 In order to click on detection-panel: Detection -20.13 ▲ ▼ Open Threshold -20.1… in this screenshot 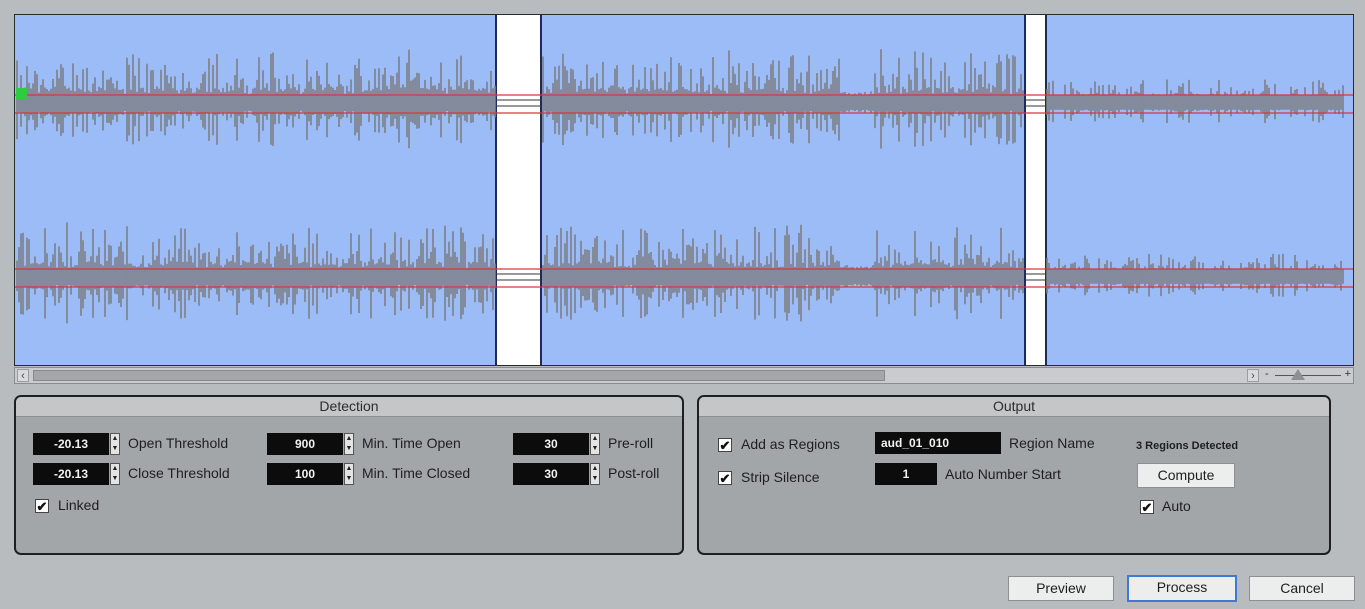, I will do `click(349, 475)`.